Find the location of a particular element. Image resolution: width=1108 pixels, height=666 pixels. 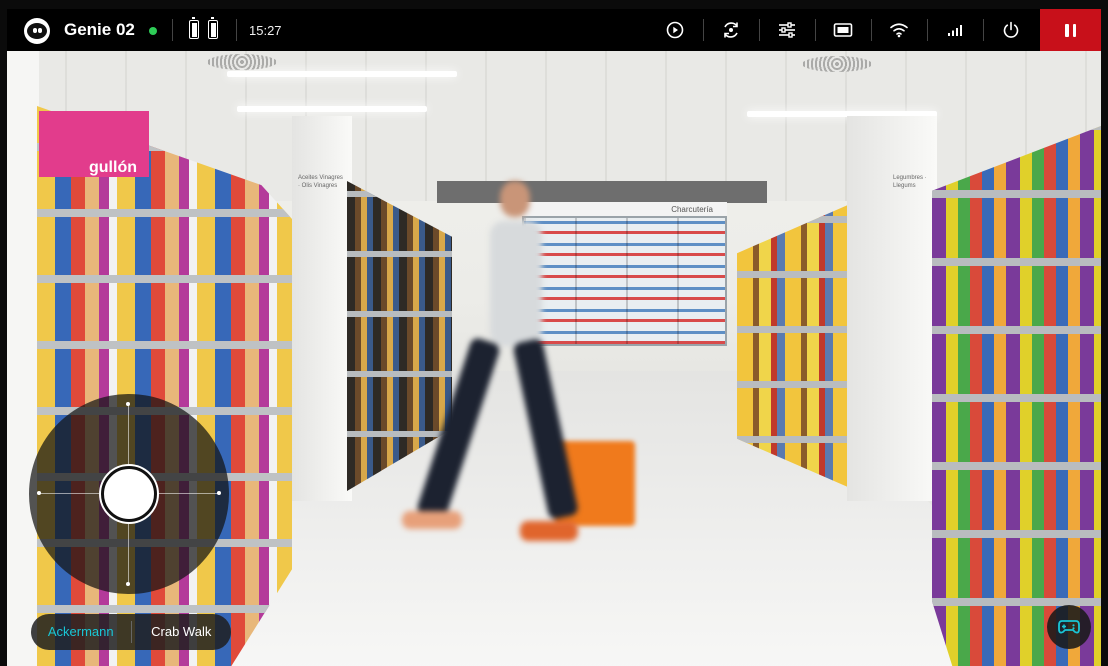

emergency-pause-button is located at coordinates (1070, 30).